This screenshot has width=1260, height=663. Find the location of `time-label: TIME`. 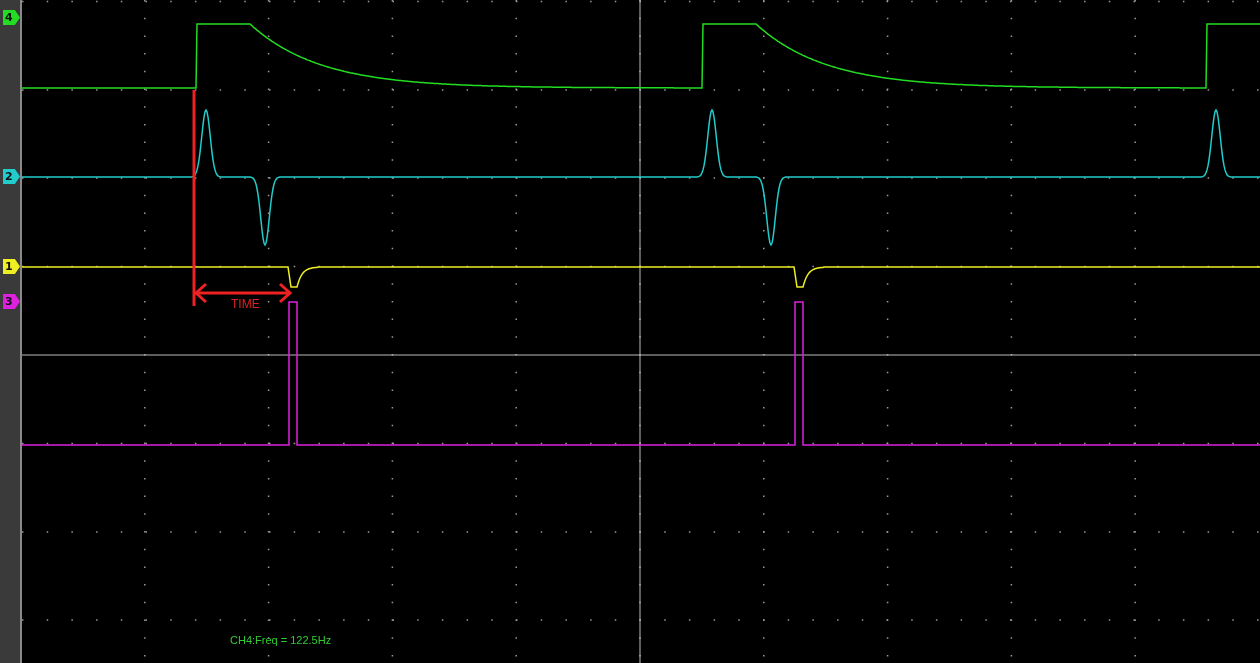

time-label: TIME is located at coordinates (245, 304).